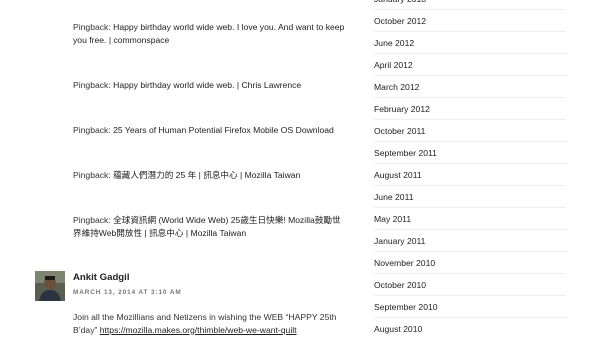 This screenshot has width=600, height=338. What do you see at coordinates (470, 43) in the screenshot?
I see `archive-link: June 2012` at bounding box center [470, 43].